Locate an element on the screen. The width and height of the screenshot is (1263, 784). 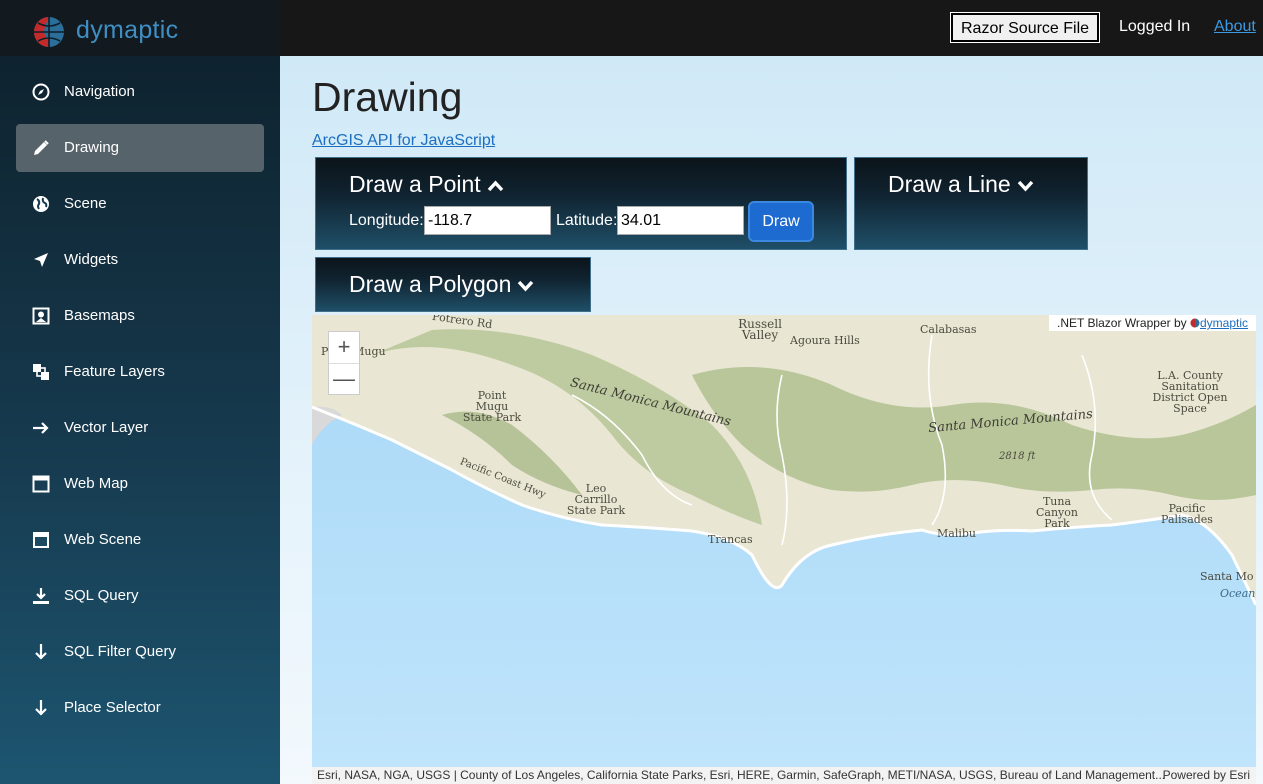
chevron-up-icon is located at coordinates (495, 186).